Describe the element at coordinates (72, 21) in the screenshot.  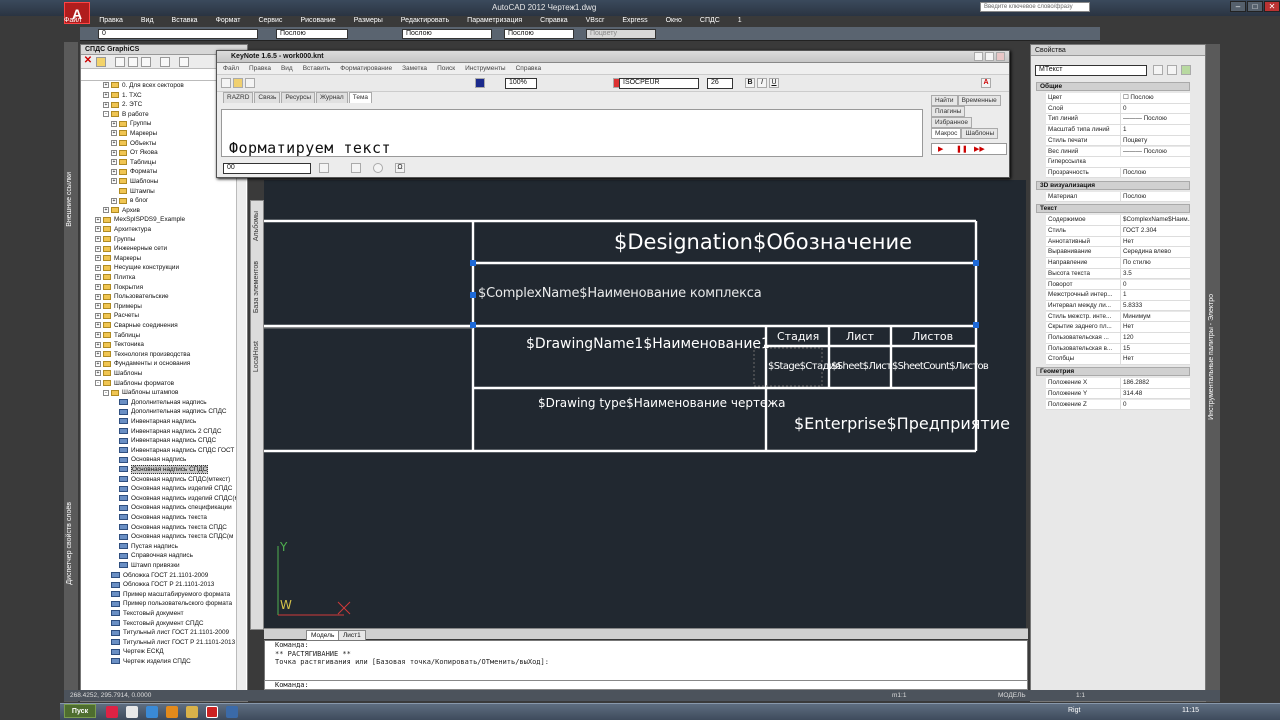
I see `menu-item: Файл` at that location.